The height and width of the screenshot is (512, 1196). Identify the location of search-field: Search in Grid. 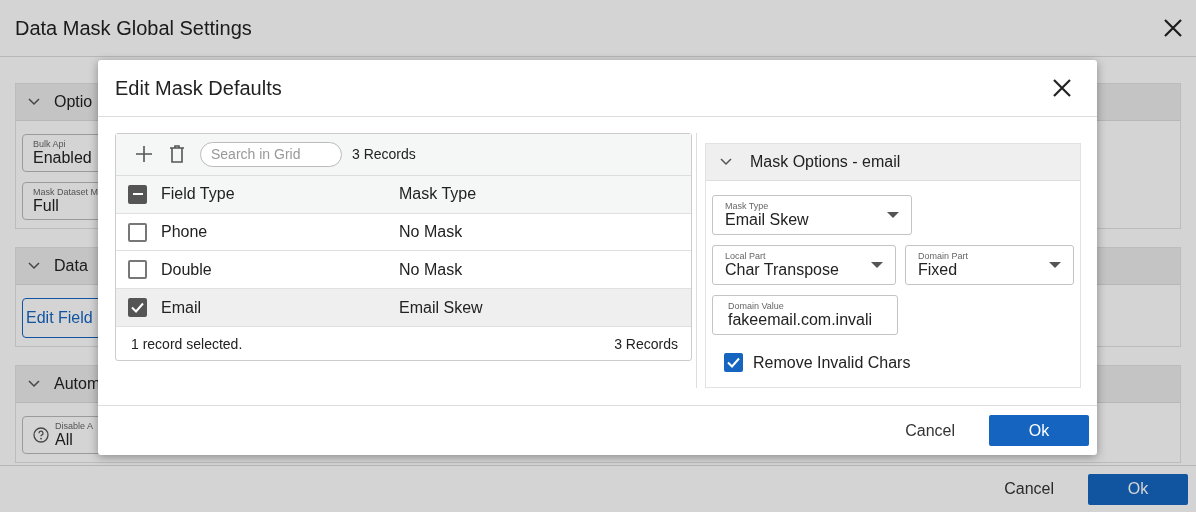
(271, 154).